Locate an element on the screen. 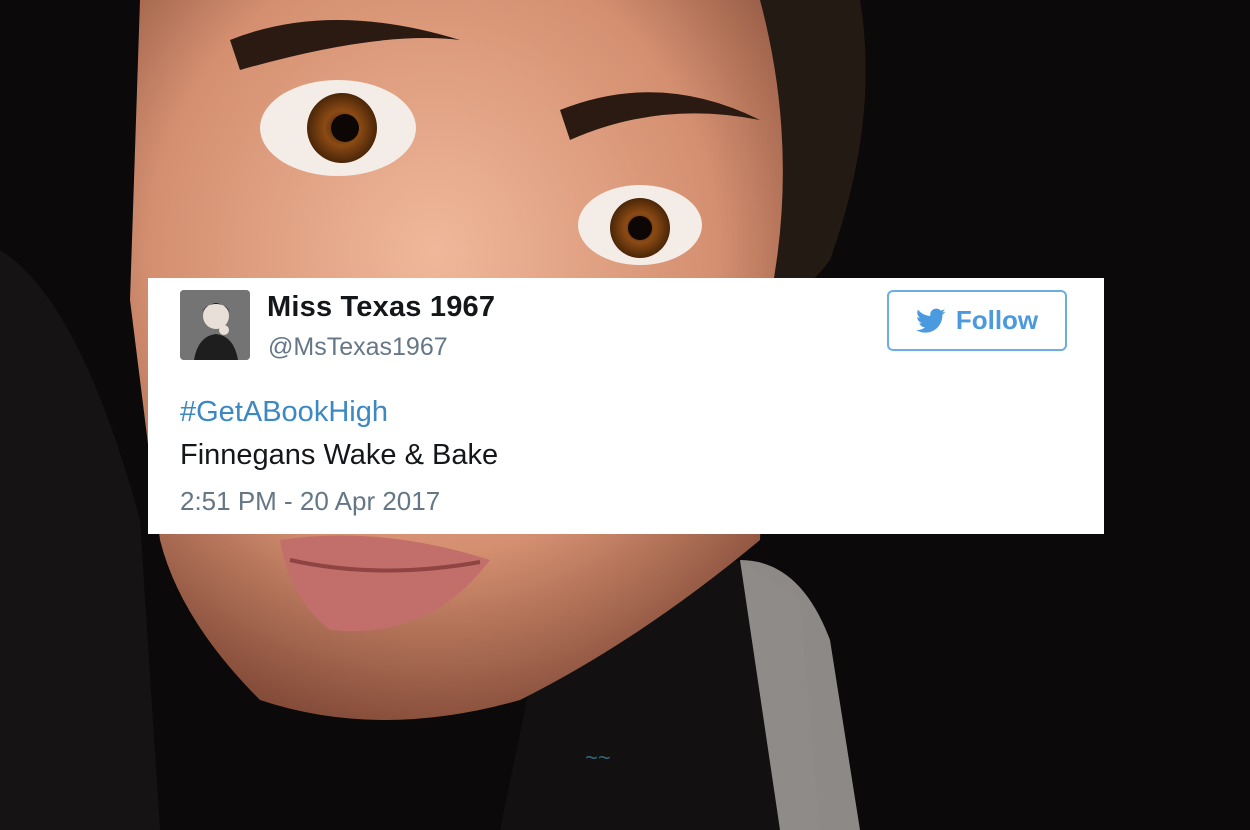 Image resolution: width=1250 pixels, height=830 pixels. display-name: Miss Texas 1967 is located at coordinates (381, 307).